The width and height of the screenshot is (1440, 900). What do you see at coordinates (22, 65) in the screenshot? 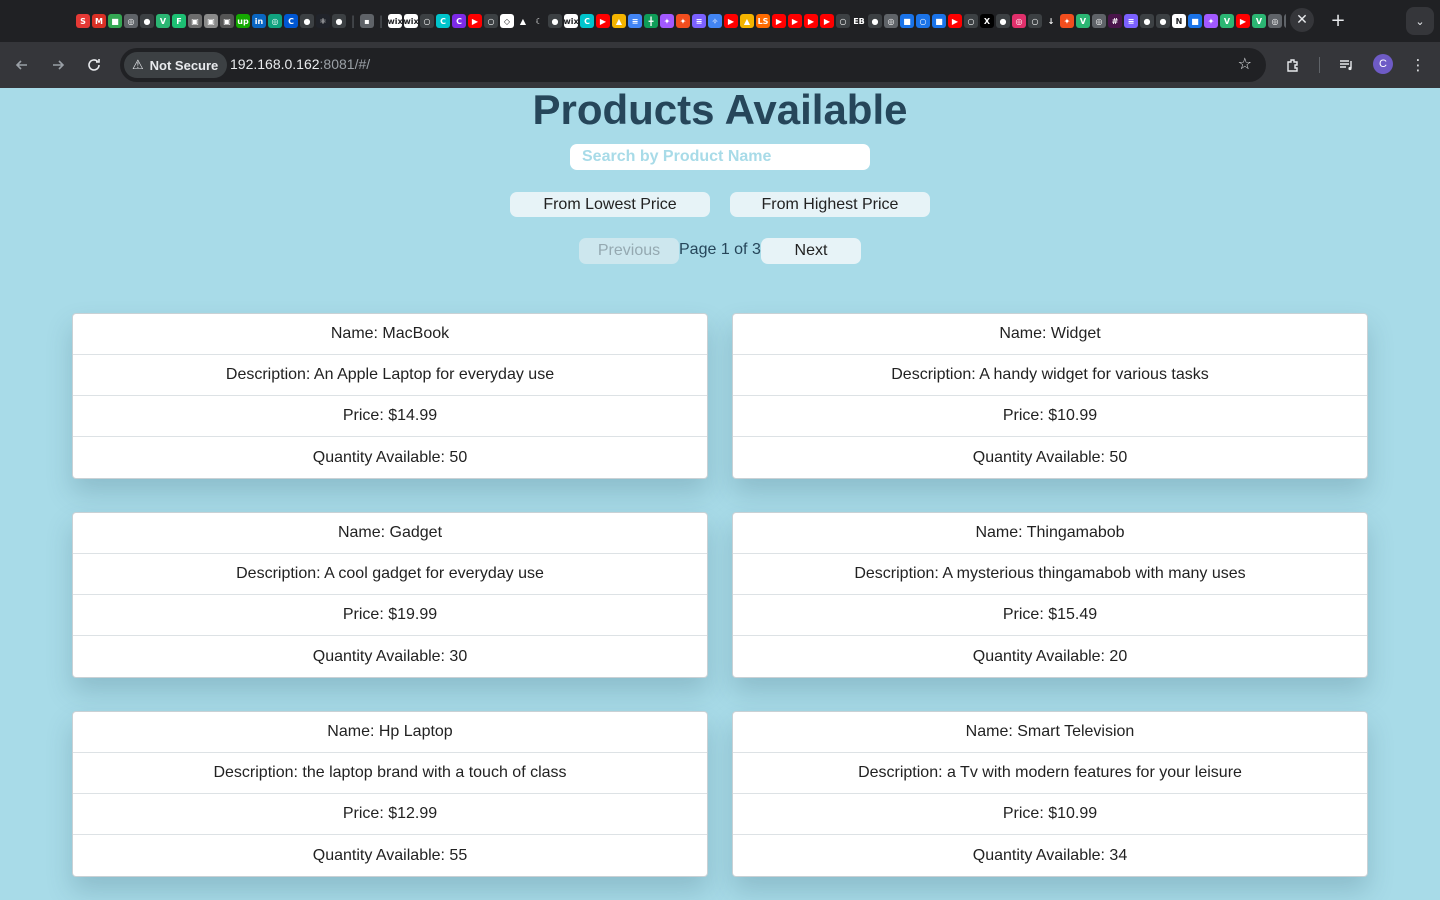
I see `back-arrow-icon` at bounding box center [22, 65].